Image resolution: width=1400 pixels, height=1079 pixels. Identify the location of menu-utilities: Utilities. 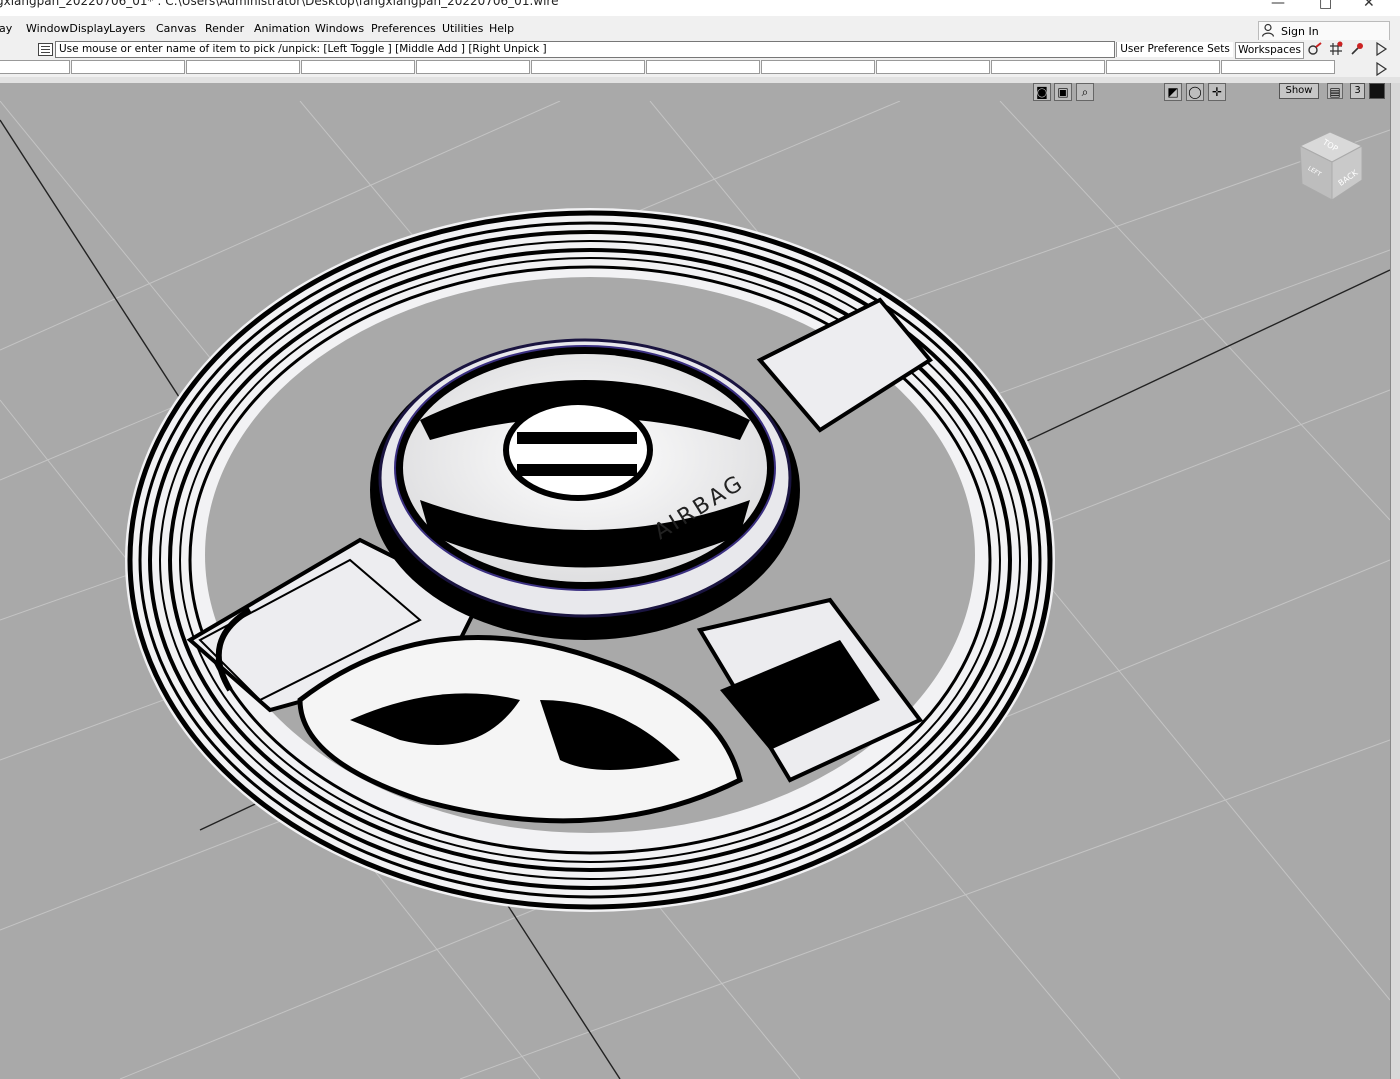
(462, 28).